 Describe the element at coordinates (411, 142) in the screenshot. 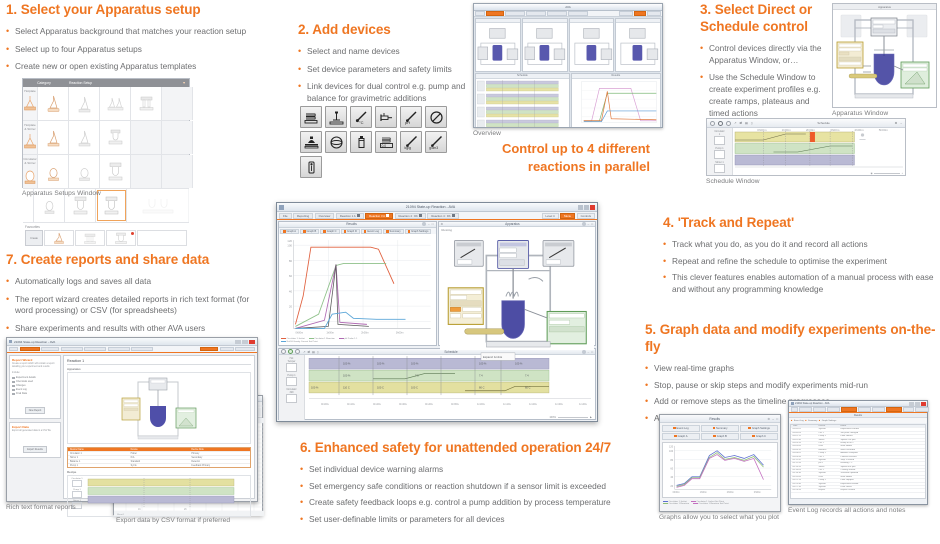

I see `weight-probe-icon: kg/g` at that location.